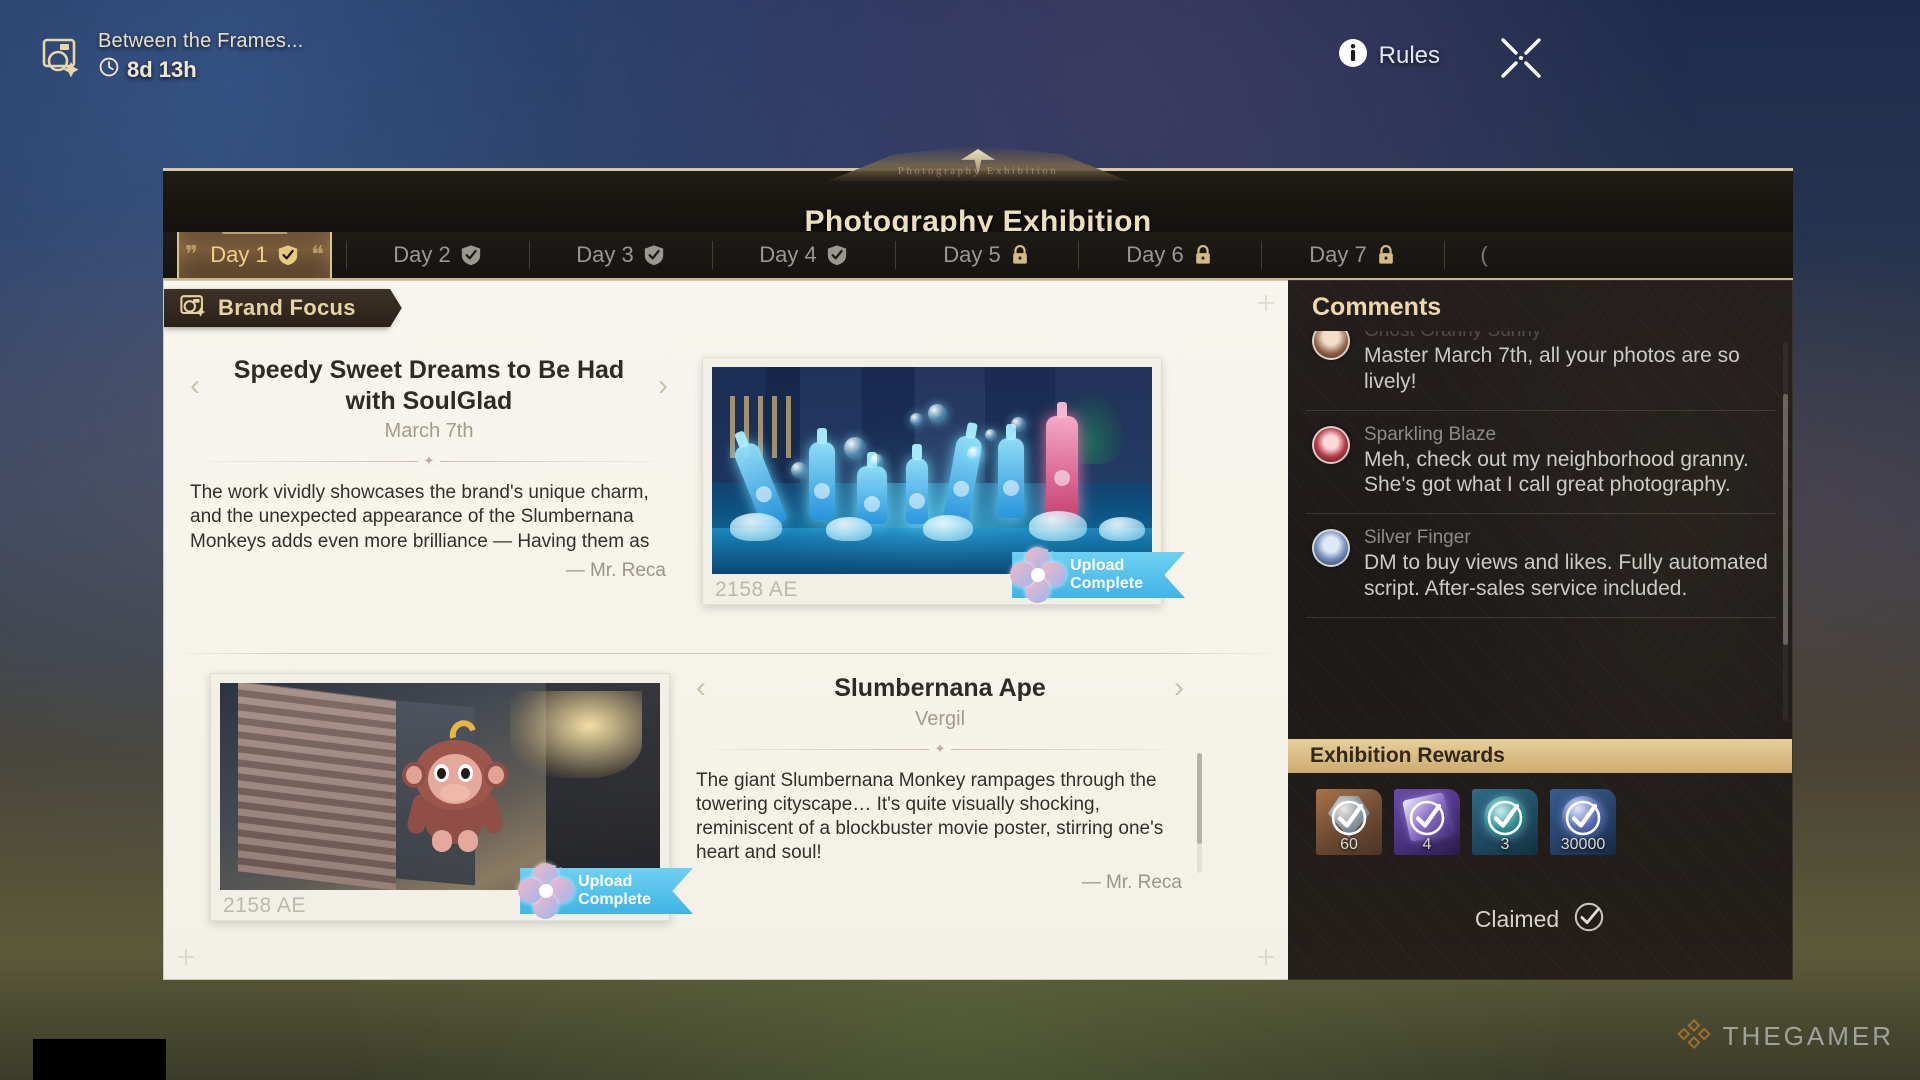 The width and height of the screenshot is (1920, 1080). I want to click on comments-scrollbar, so click(1785, 531).